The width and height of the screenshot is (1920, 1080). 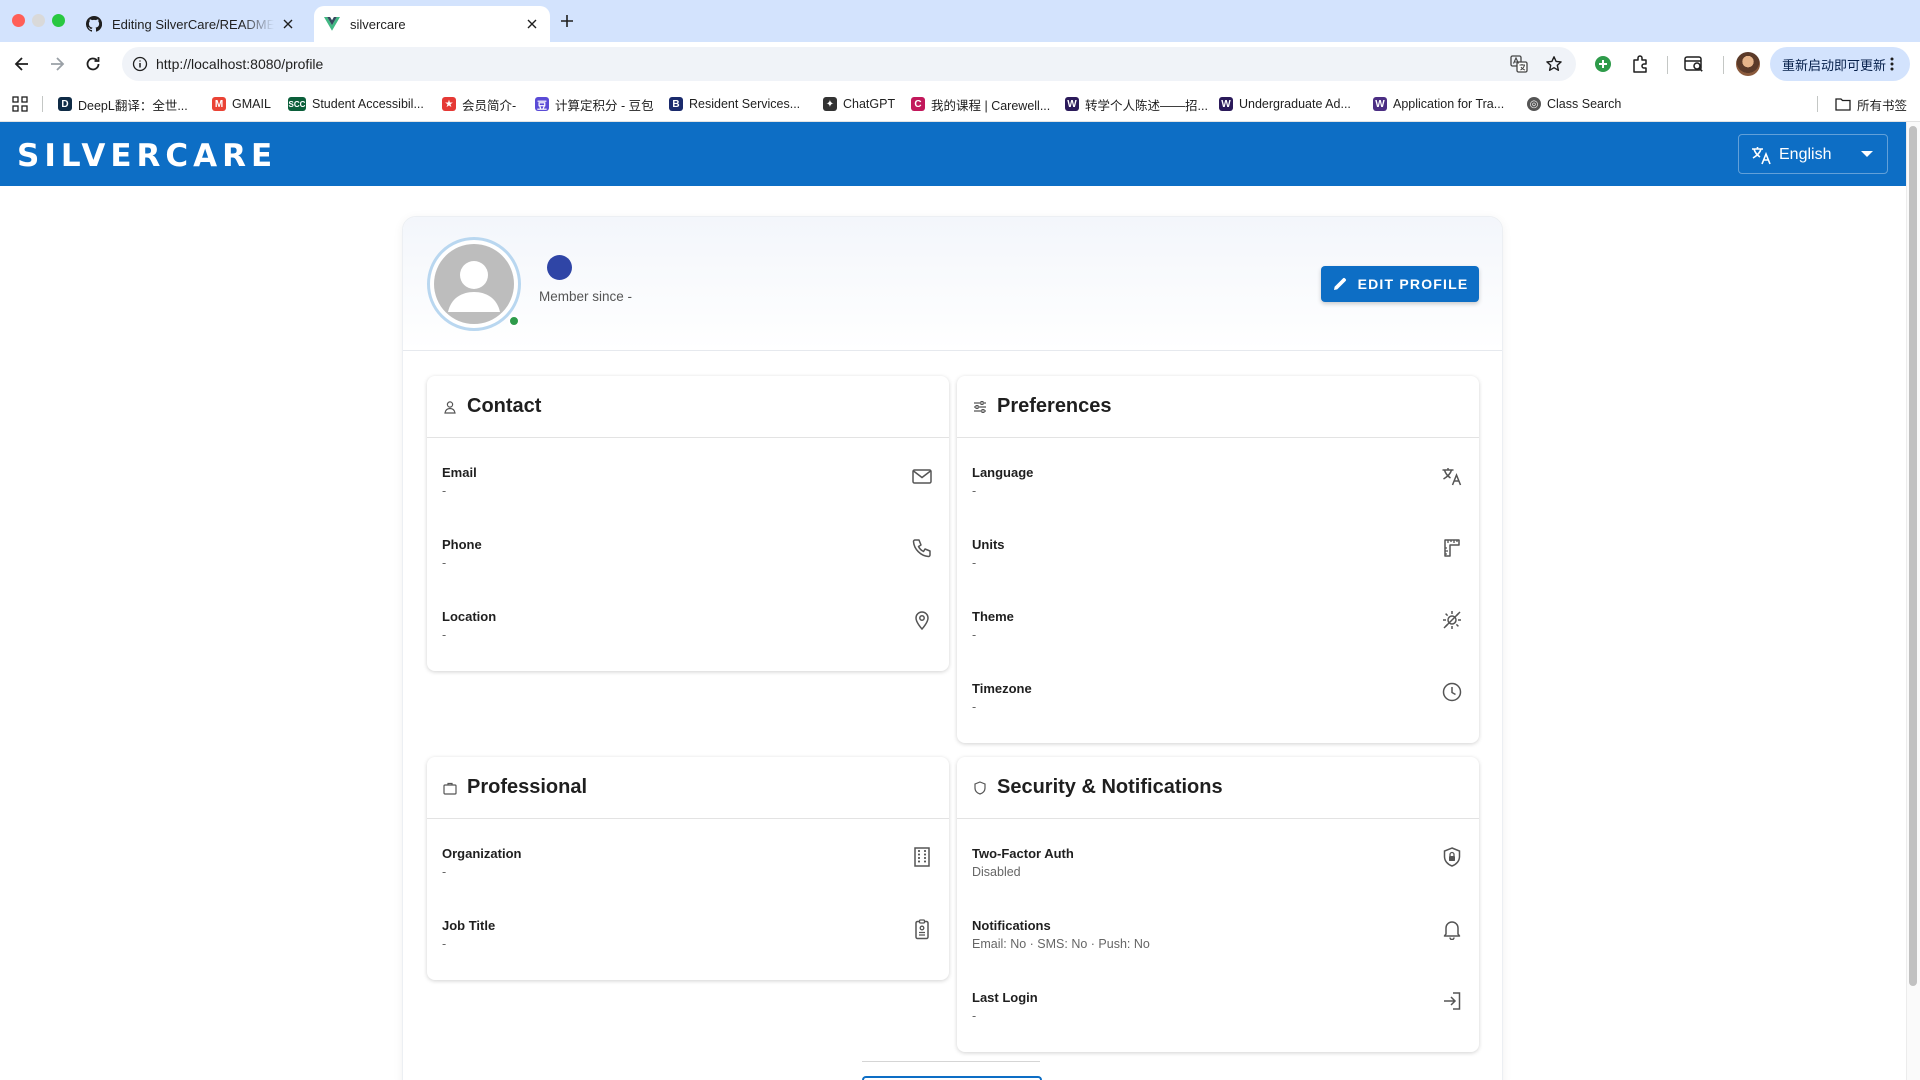 I want to click on tab-search-icon, so click(x=1694, y=64).